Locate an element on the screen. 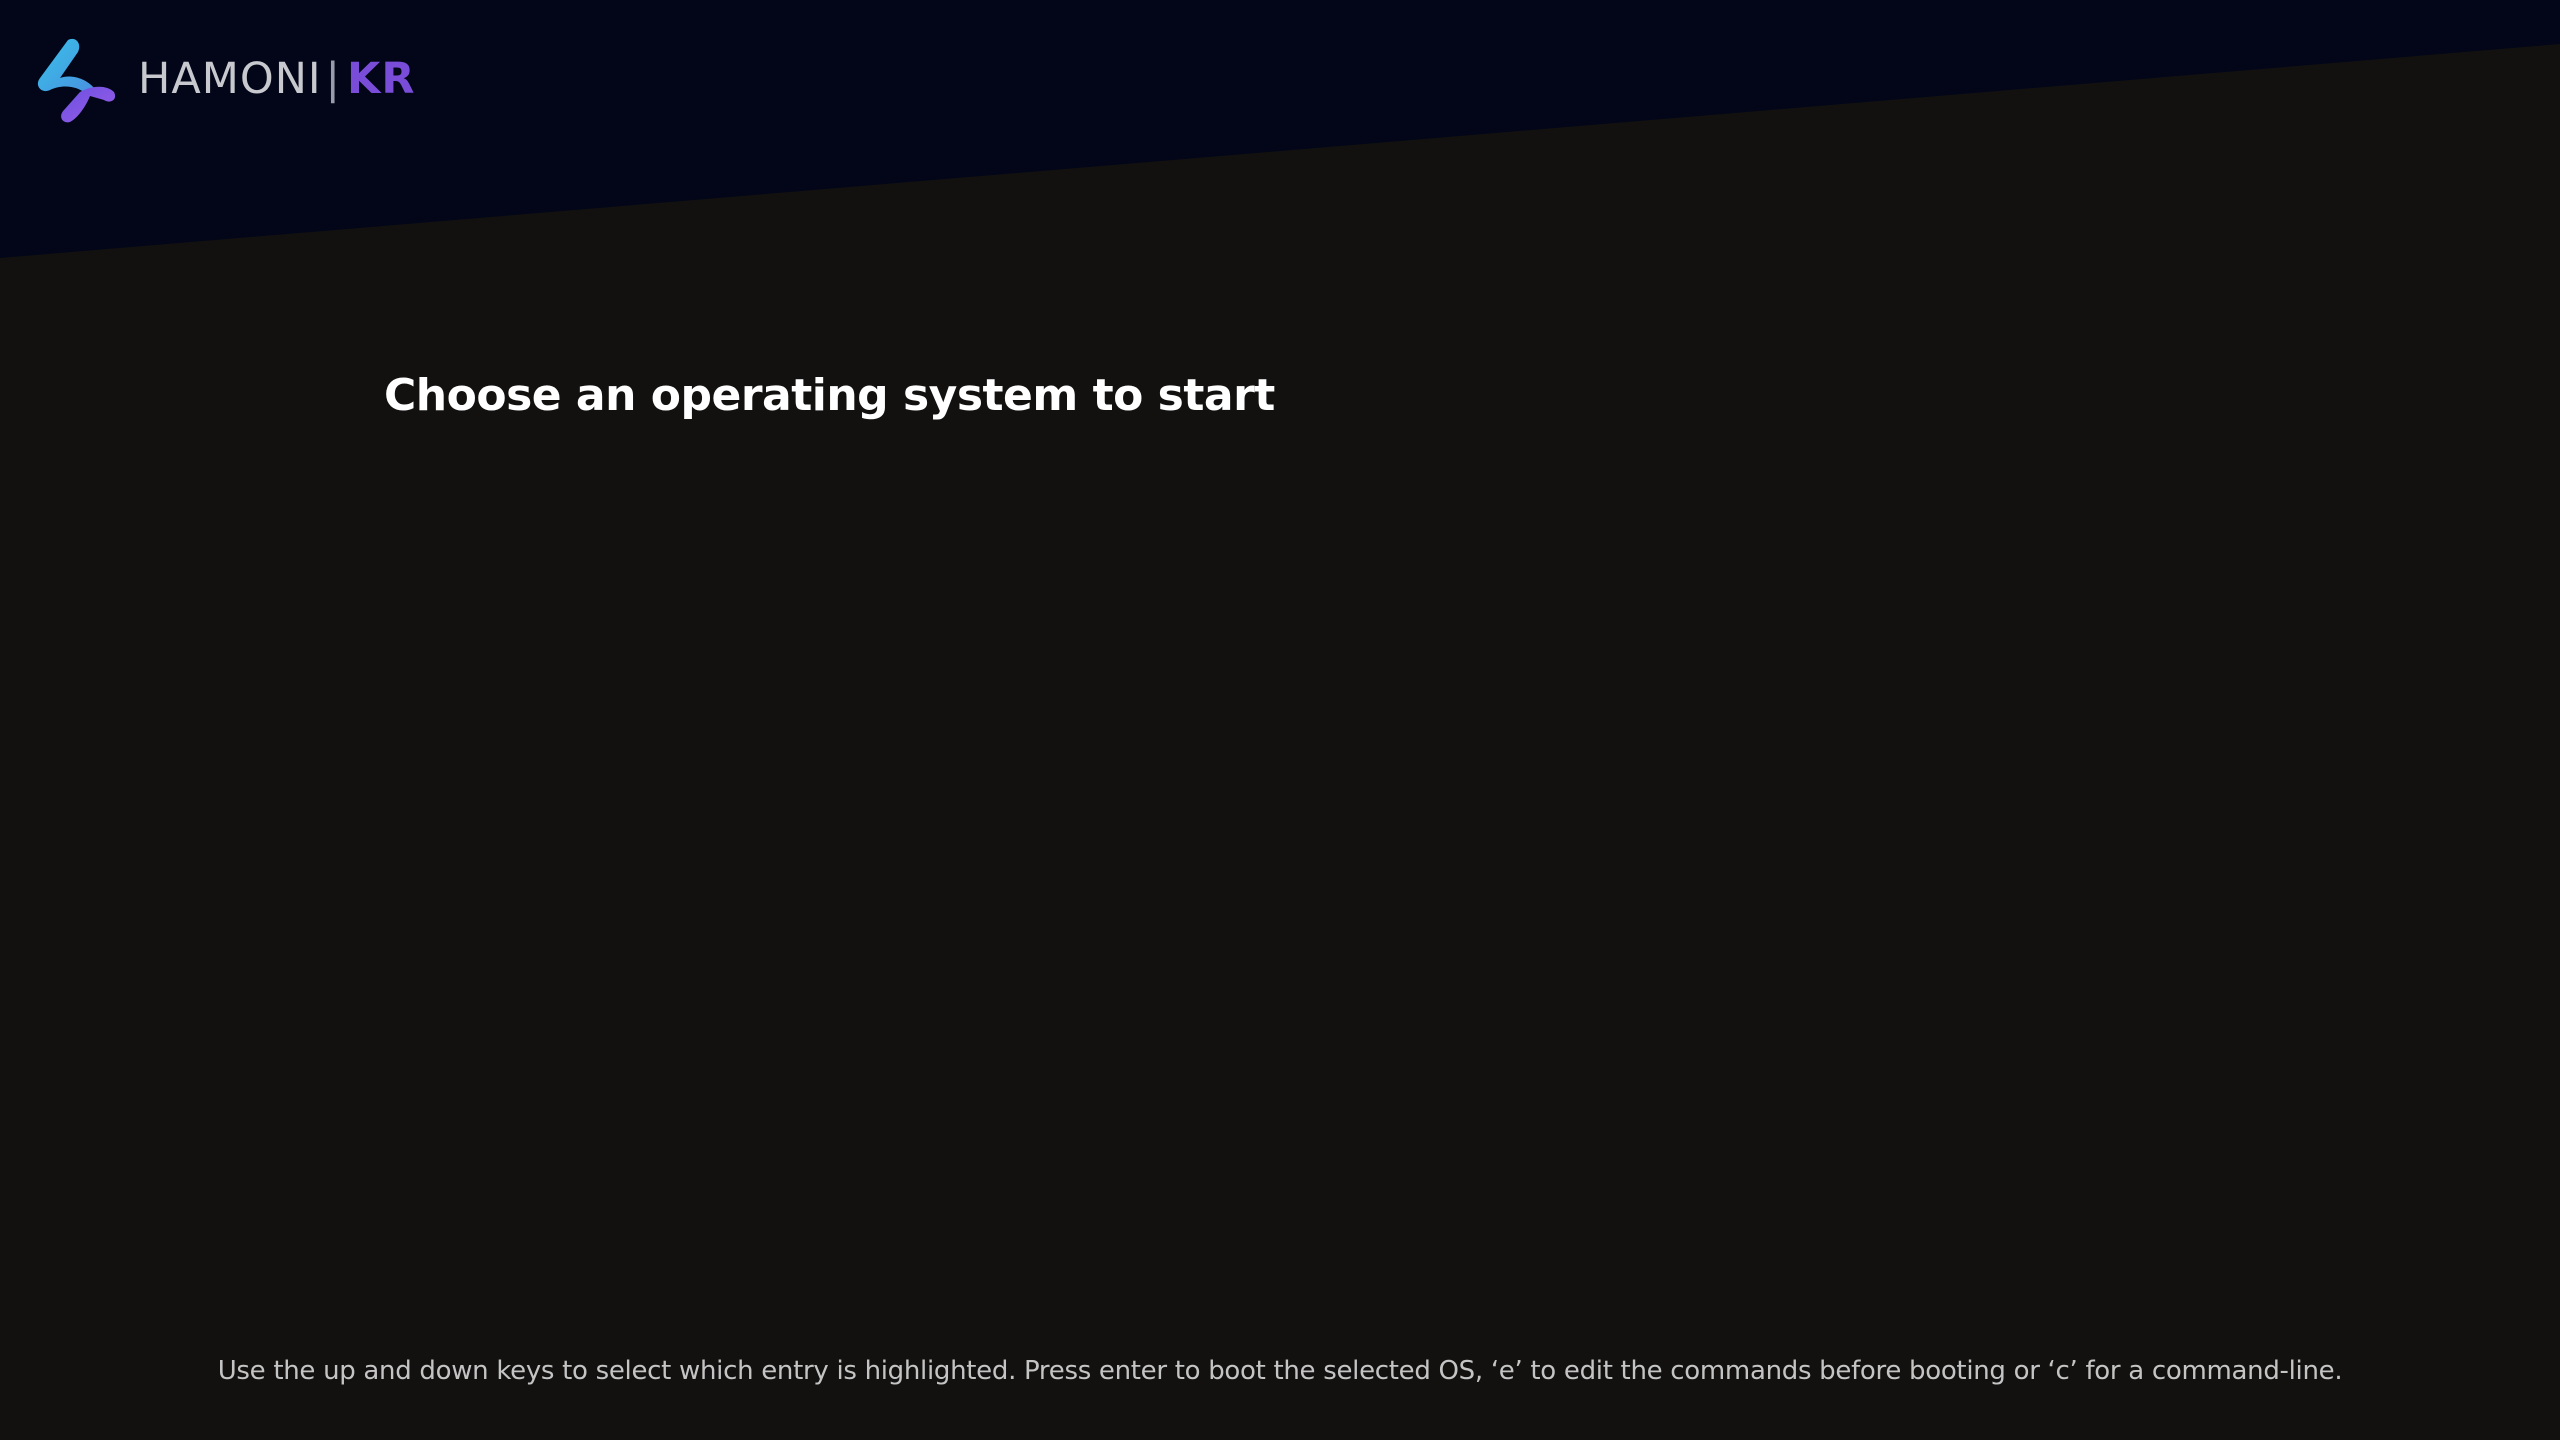 The width and height of the screenshot is (2560, 1440). brand-logo: HAMONI| KR is located at coordinates (222, 79).